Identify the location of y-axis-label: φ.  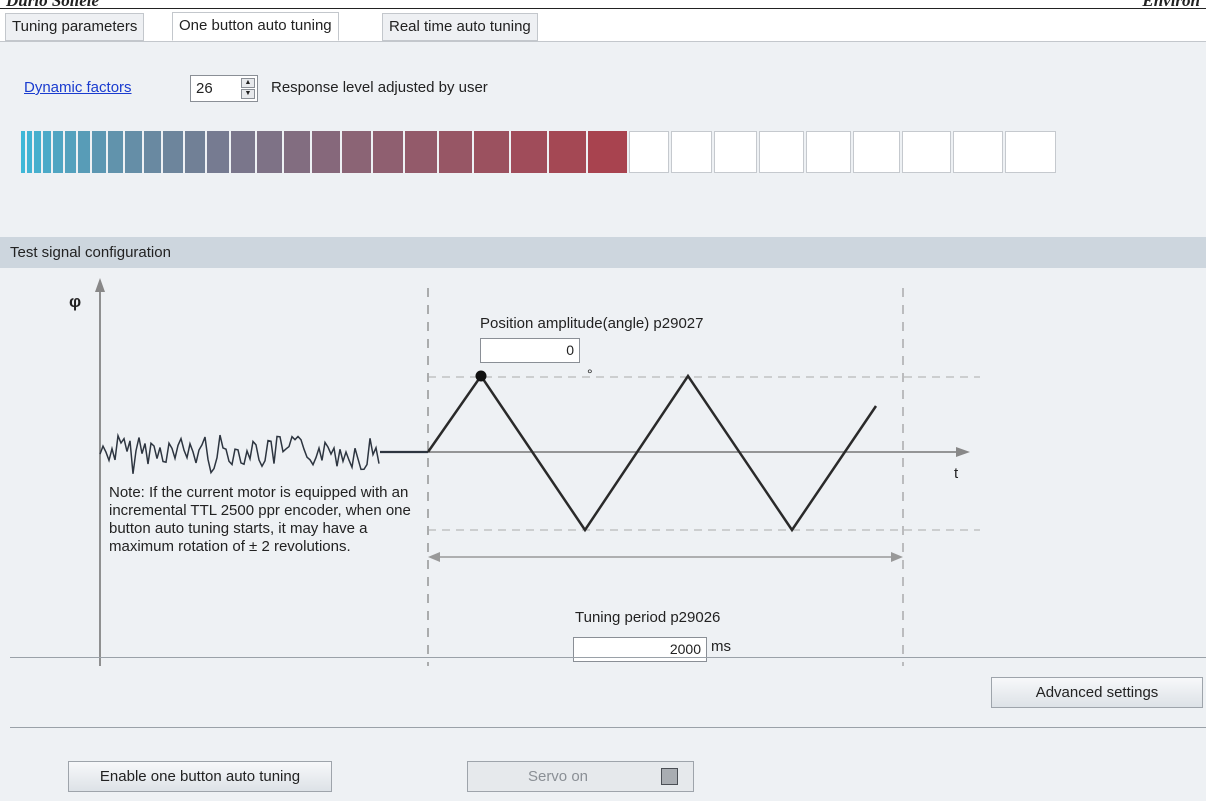
(75, 301).